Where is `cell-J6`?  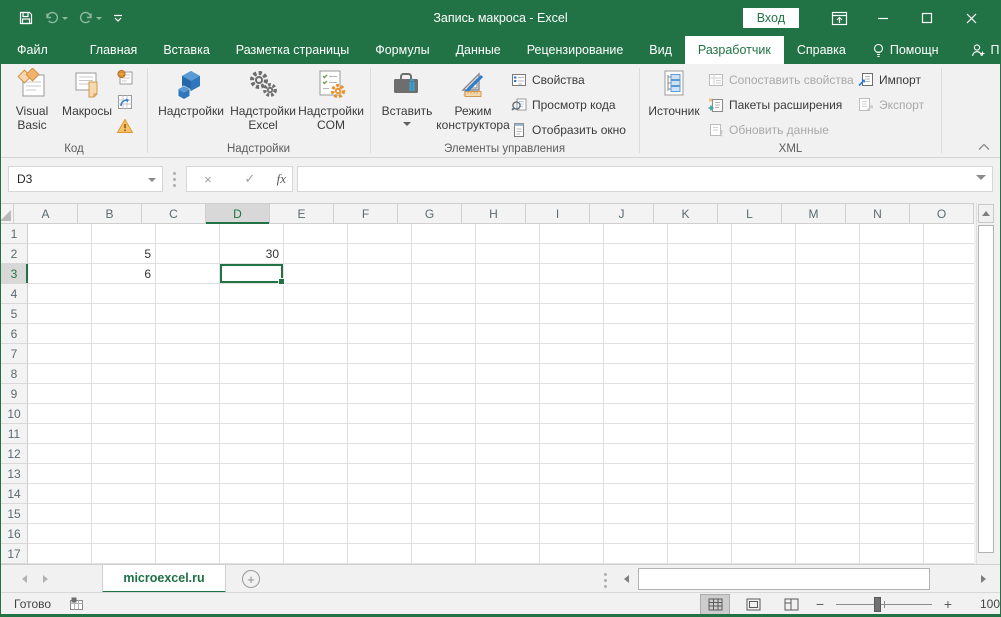
cell-J6 is located at coordinates (636, 334).